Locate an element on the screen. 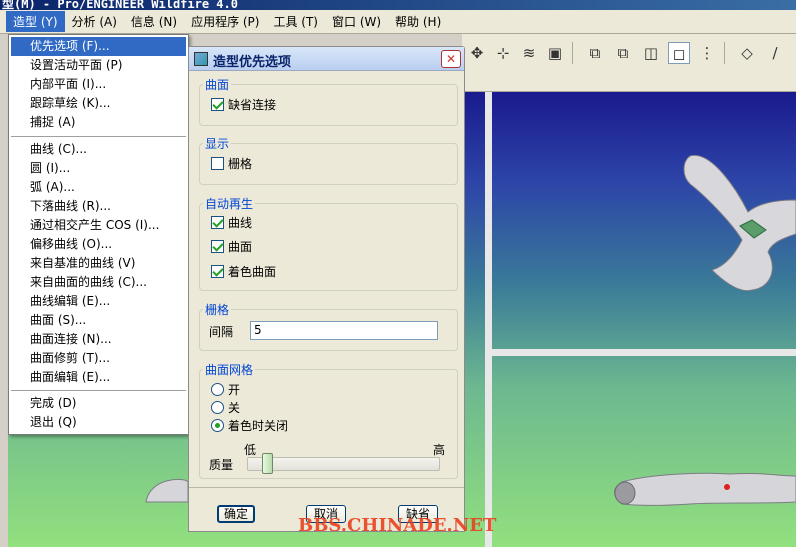 The width and height of the screenshot is (796, 547). toolbar: ✥ ⊹ ≋ ▣ ⧉ ⧉ ◫ ◻ ⋮ ◇ ∕ is located at coordinates (629, 63).